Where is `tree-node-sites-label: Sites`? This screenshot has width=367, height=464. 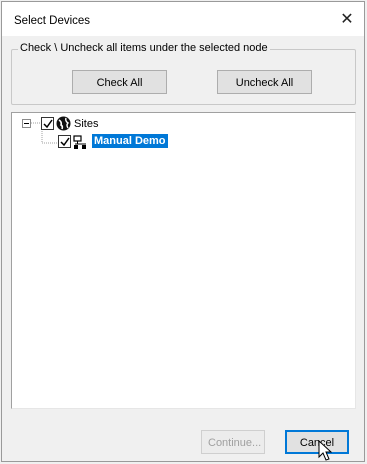
tree-node-sites-label: Sites is located at coordinates (86, 124).